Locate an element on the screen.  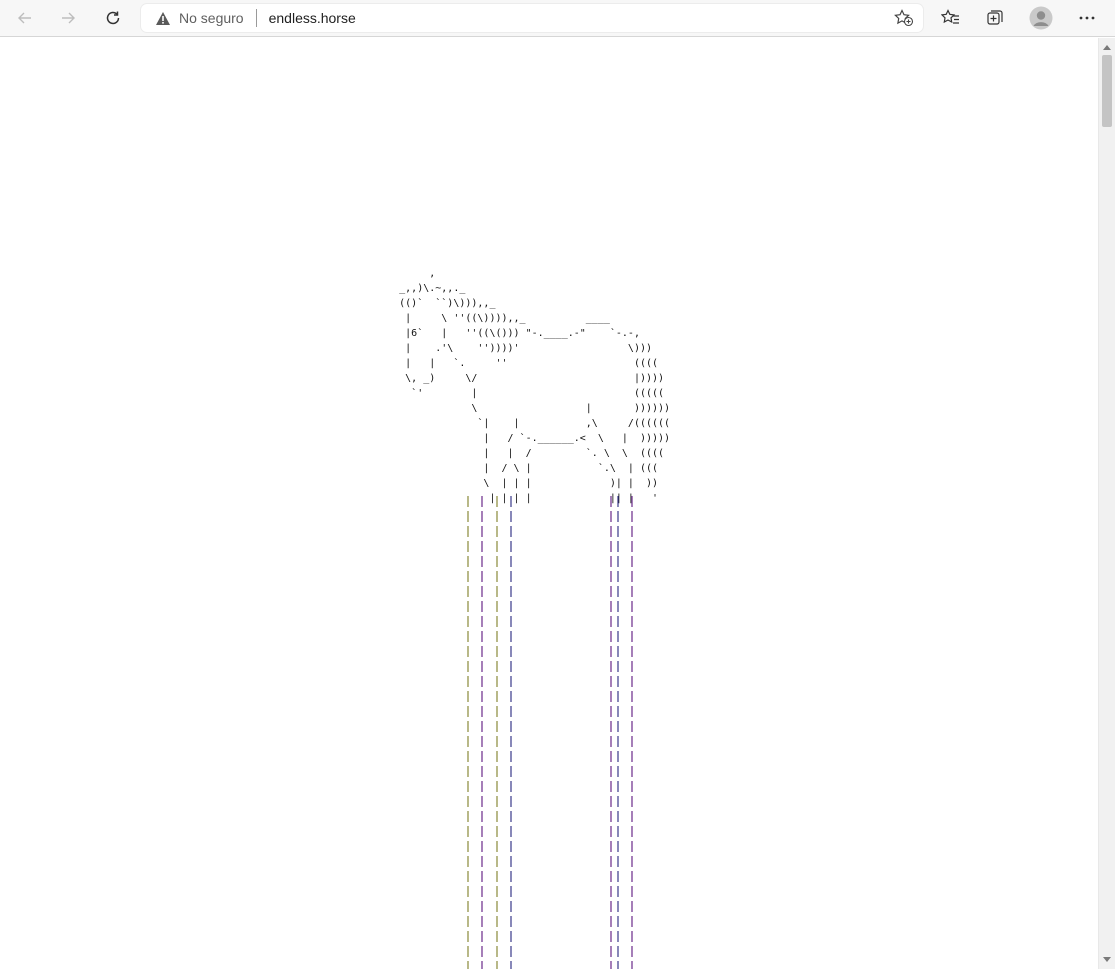
forward-arrow-icon is located at coordinates (68, 18).